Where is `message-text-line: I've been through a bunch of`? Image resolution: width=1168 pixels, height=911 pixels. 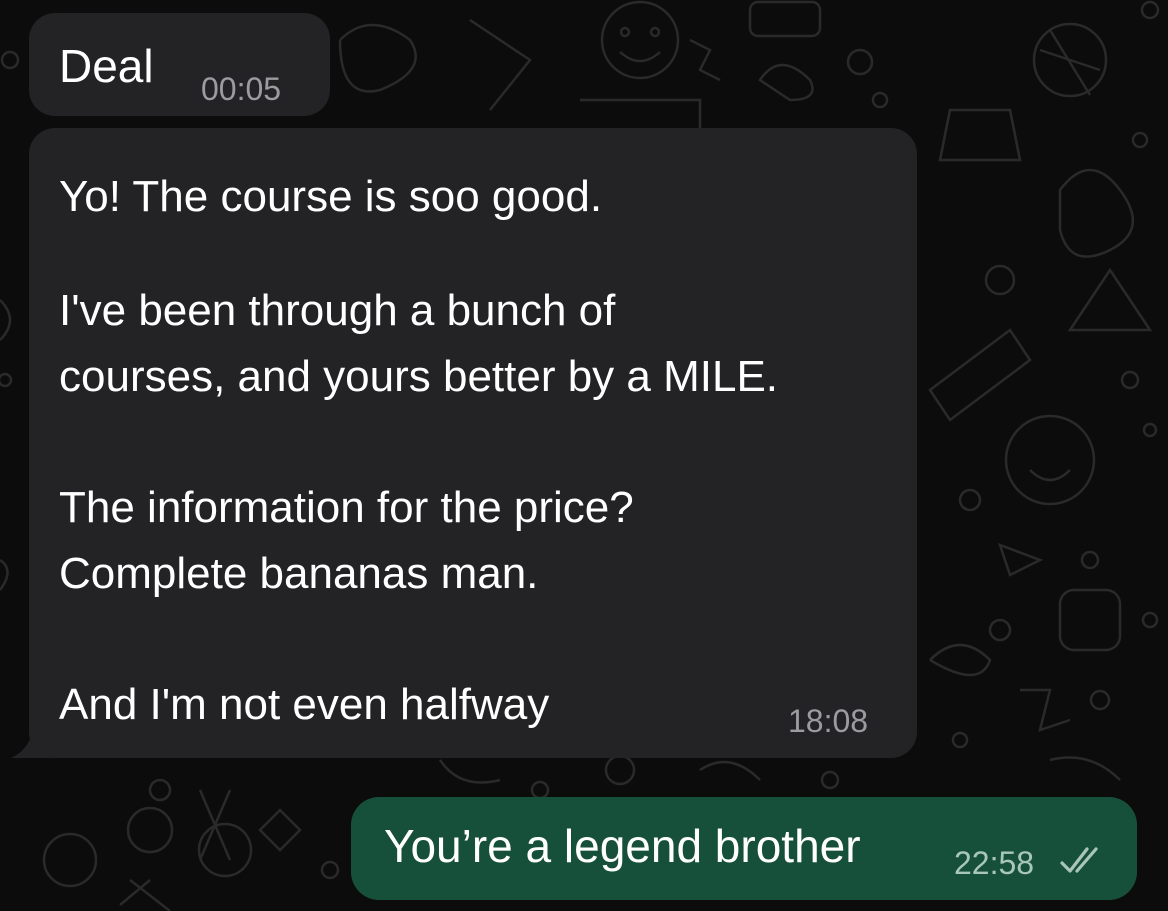
message-text-line: I've been through a bunch of is located at coordinates (337, 310).